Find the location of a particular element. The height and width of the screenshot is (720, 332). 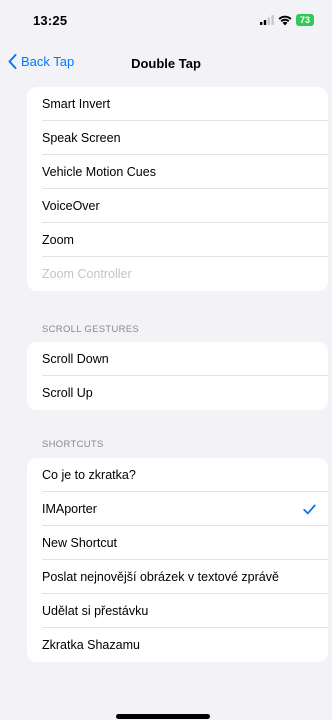

list-item-zoom: Zoom is located at coordinates (177, 240).